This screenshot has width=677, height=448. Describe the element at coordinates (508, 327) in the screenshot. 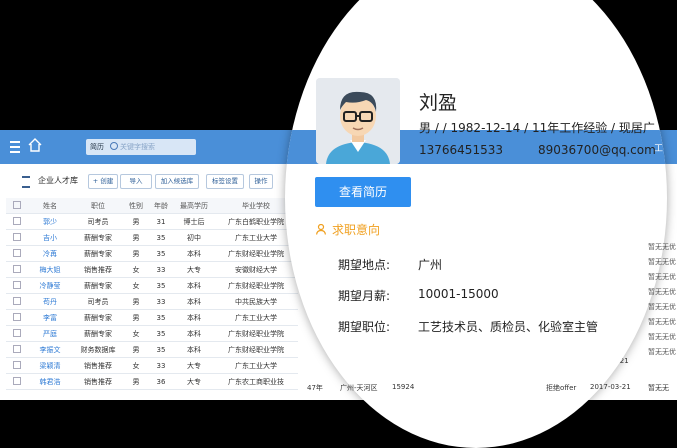

I see `expected-position-value: 工艺技术员、质检员、化验室主管` at that location.